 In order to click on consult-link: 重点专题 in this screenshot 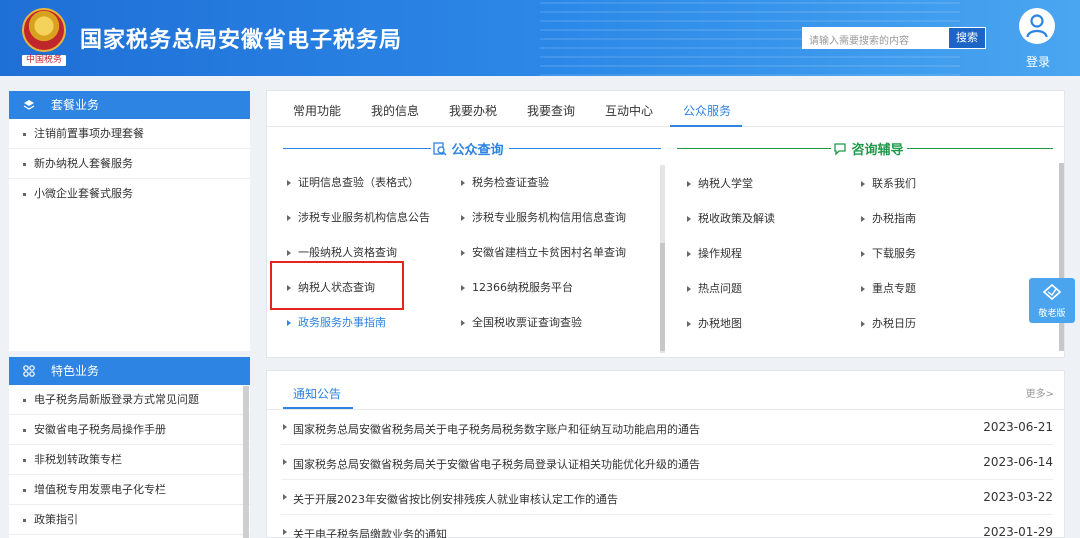, I will do `click(888, 288)`.